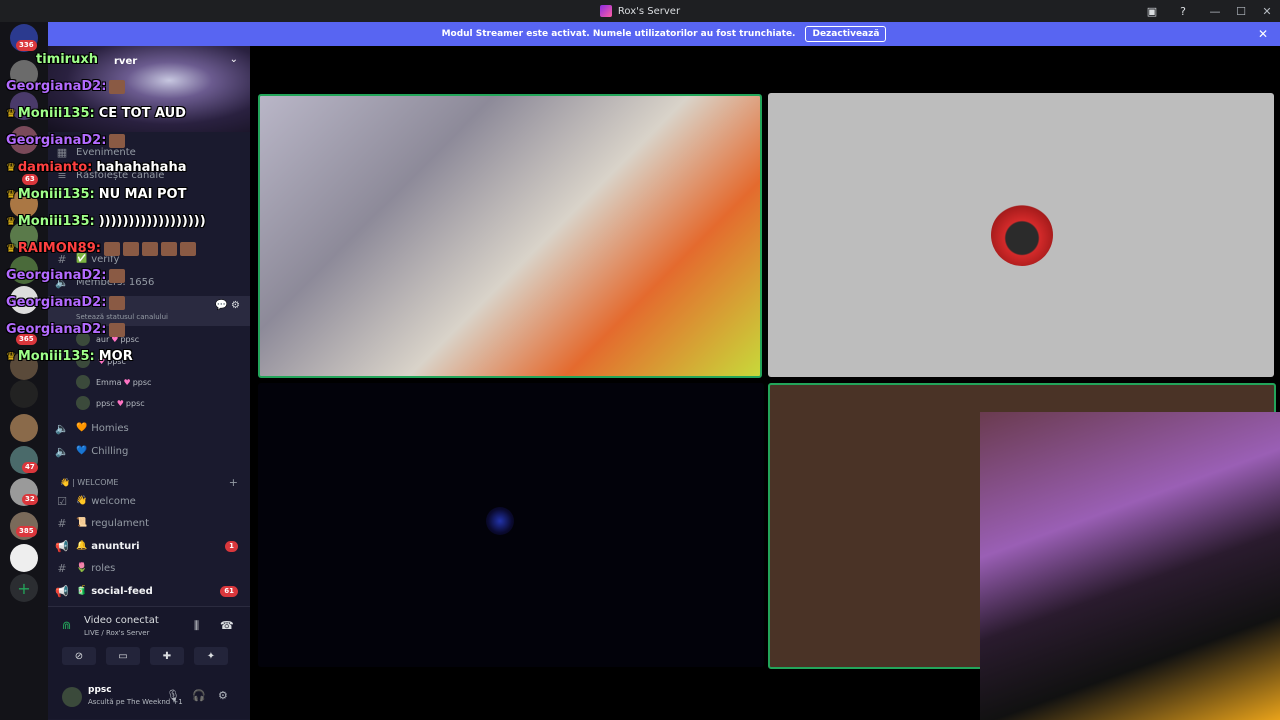 This screenshot has height=720, width=1280. Describe the element at coordinates (149, 259) in the screenshot. I see `channel-verify: # ✅ verify` at that location.